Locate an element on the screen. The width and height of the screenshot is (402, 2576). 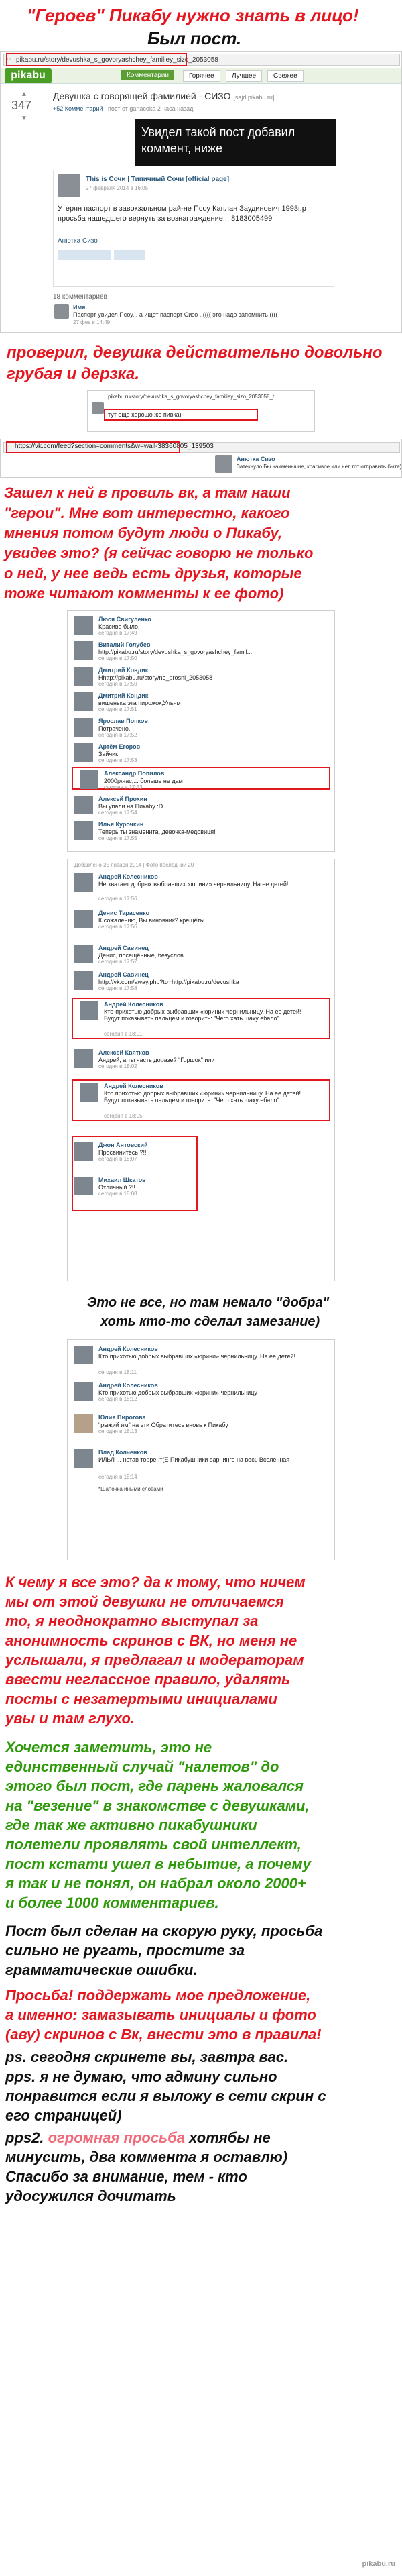
comment-meta: сегодня в 18:05 is located at coordinates (123, 1116).